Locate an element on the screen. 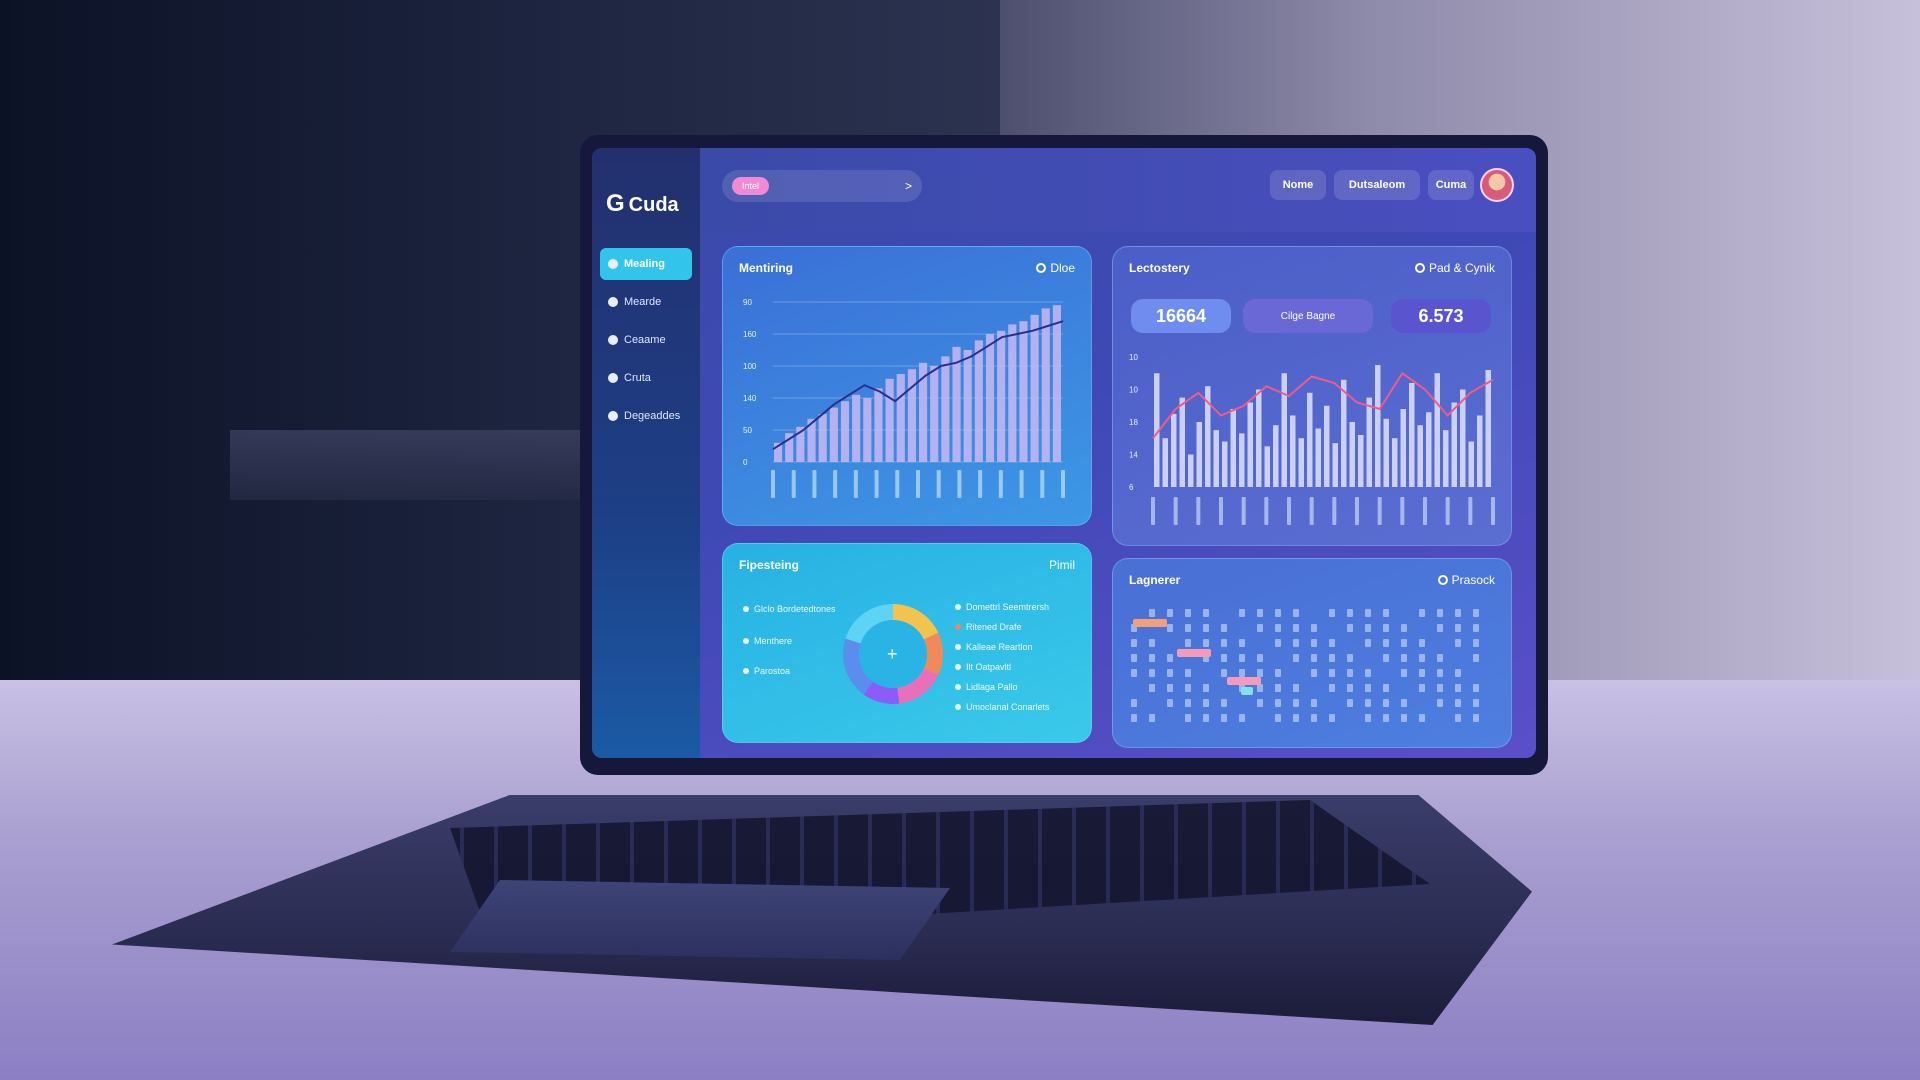  info-icon is located at coordinates (613, 416).